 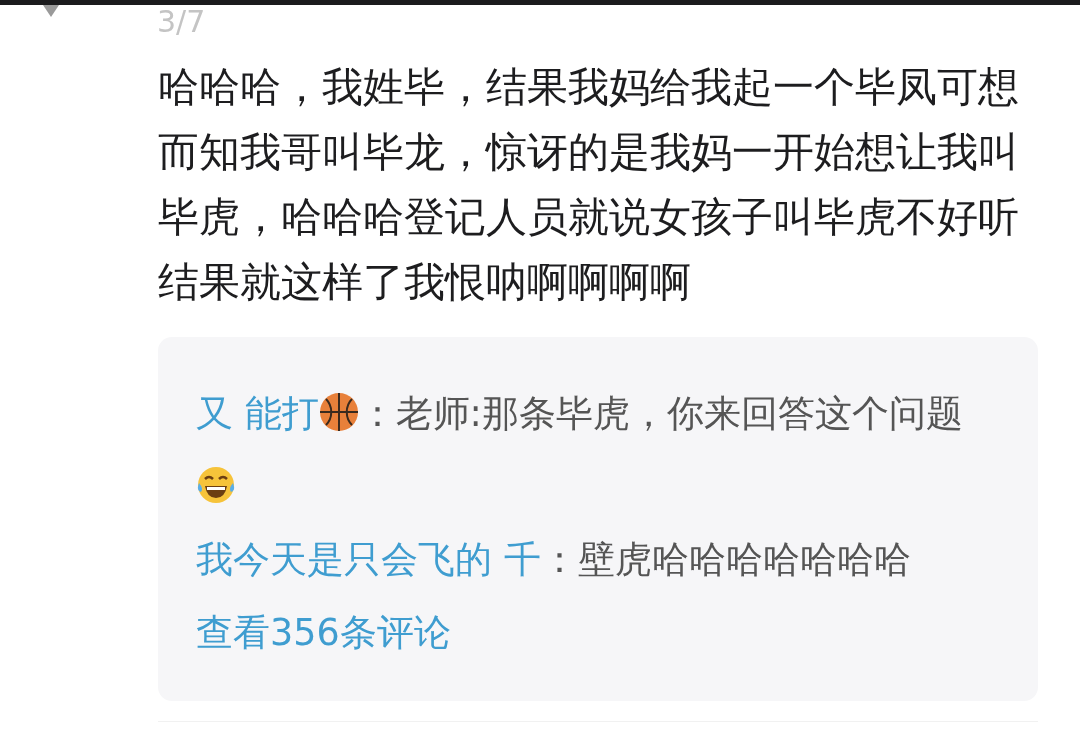 I want to click on basketball-icon, so click(x=338, y=412).